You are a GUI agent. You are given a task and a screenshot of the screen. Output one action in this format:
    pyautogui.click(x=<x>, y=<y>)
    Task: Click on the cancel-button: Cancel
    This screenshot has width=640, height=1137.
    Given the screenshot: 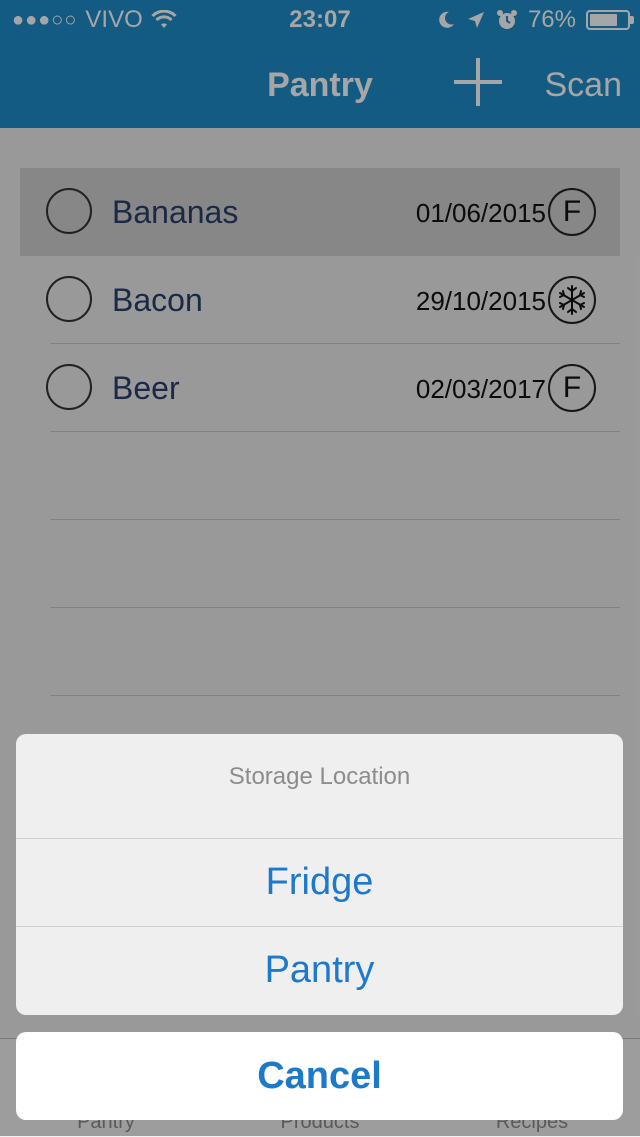 What is the action you would take?
    pyautogui.click(x=319, y=1076)
    